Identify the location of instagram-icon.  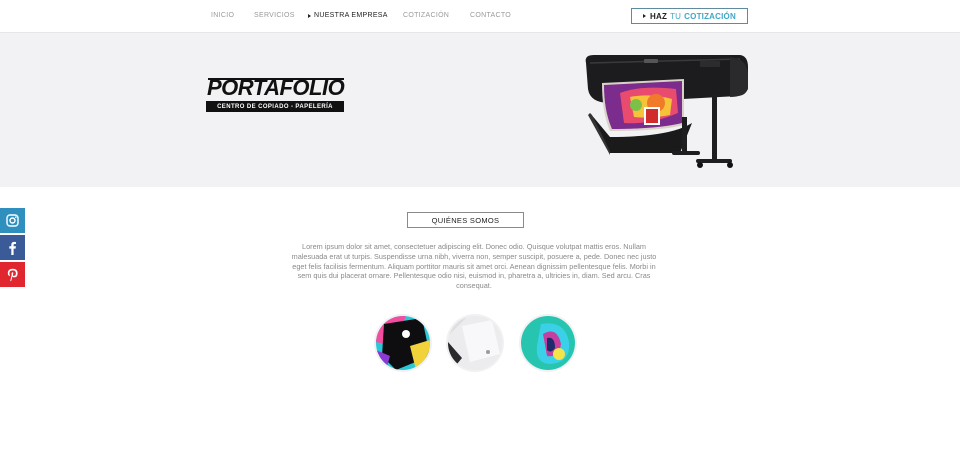
(12, 220).